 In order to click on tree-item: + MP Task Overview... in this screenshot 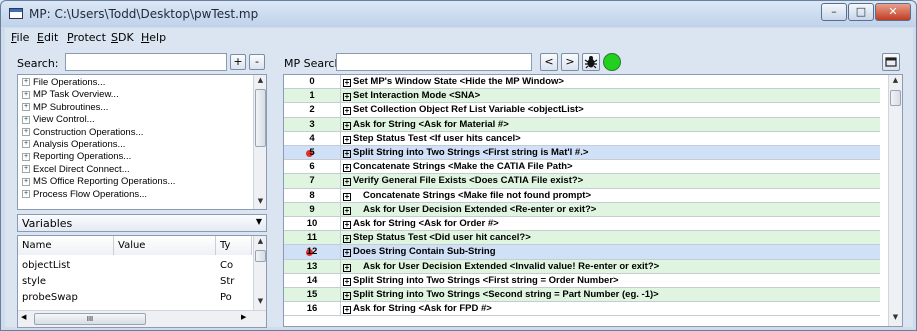, I will do `click(70, 95)`.